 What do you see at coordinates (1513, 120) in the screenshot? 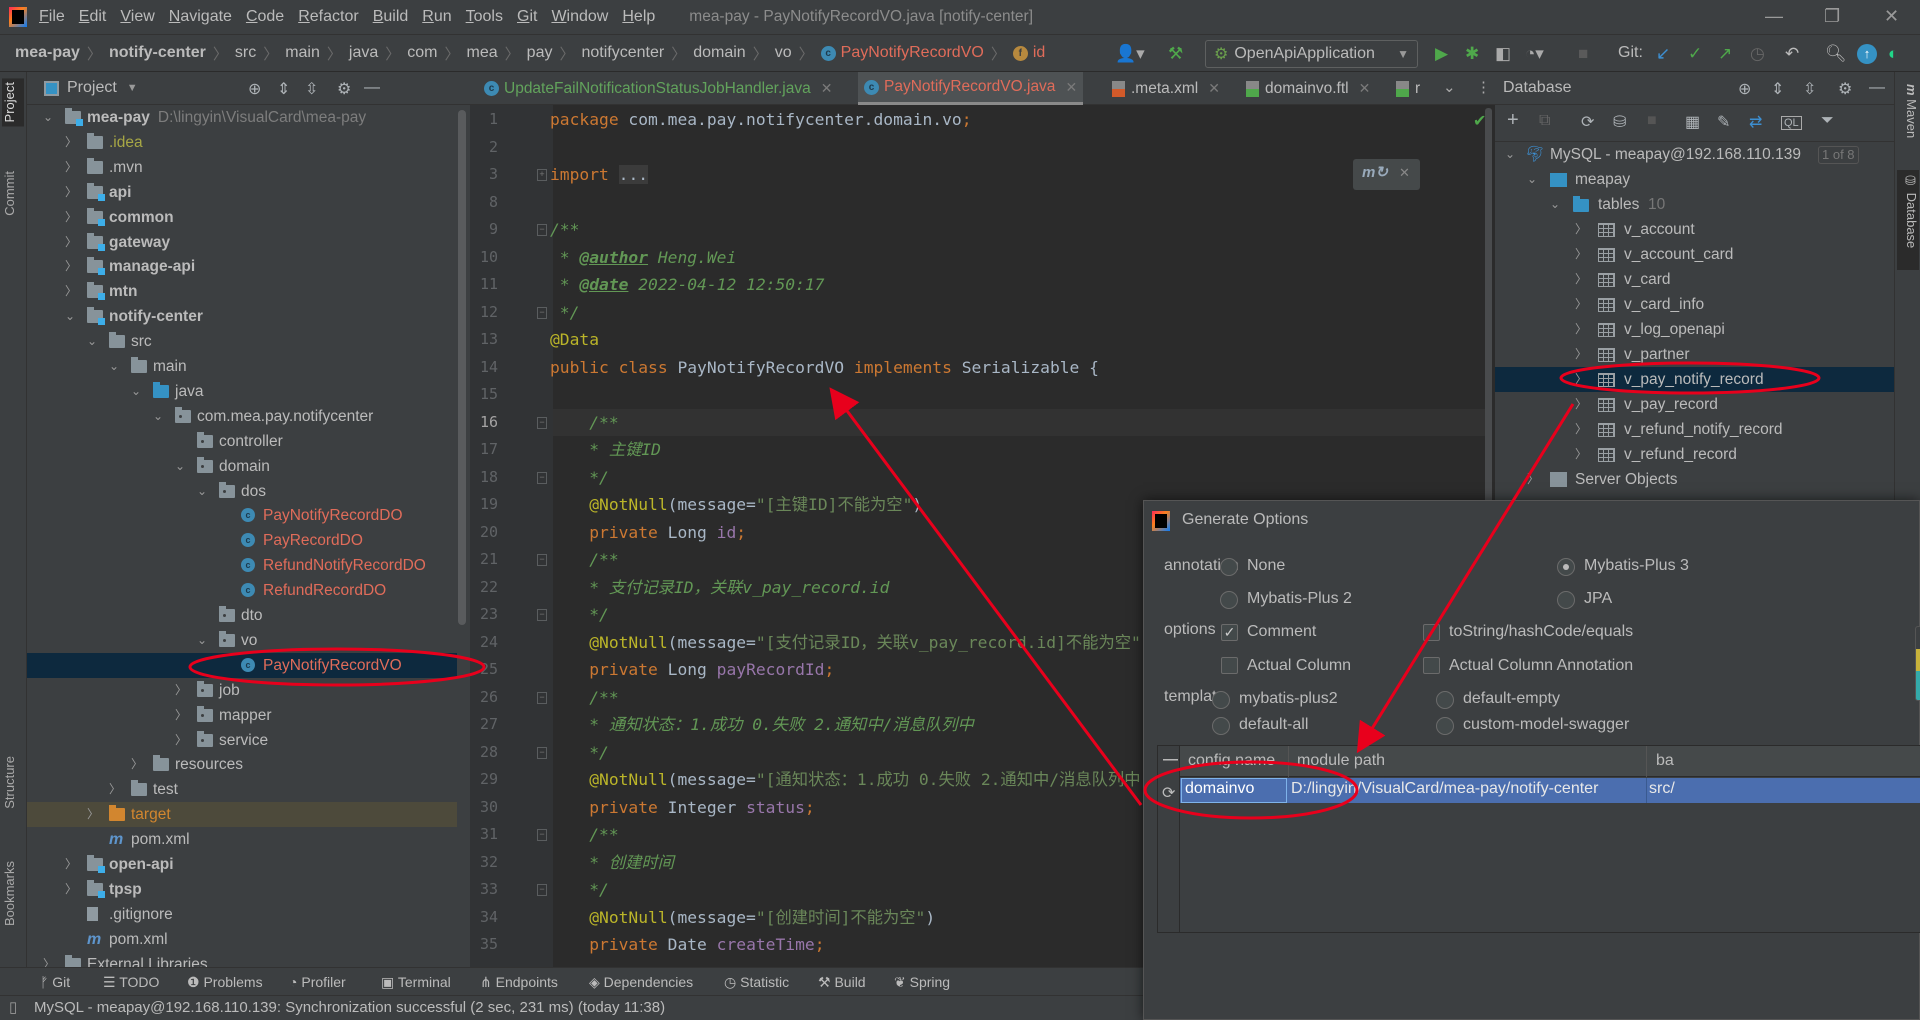
I see `add-icon: +` at bounding box center [1513, 120].